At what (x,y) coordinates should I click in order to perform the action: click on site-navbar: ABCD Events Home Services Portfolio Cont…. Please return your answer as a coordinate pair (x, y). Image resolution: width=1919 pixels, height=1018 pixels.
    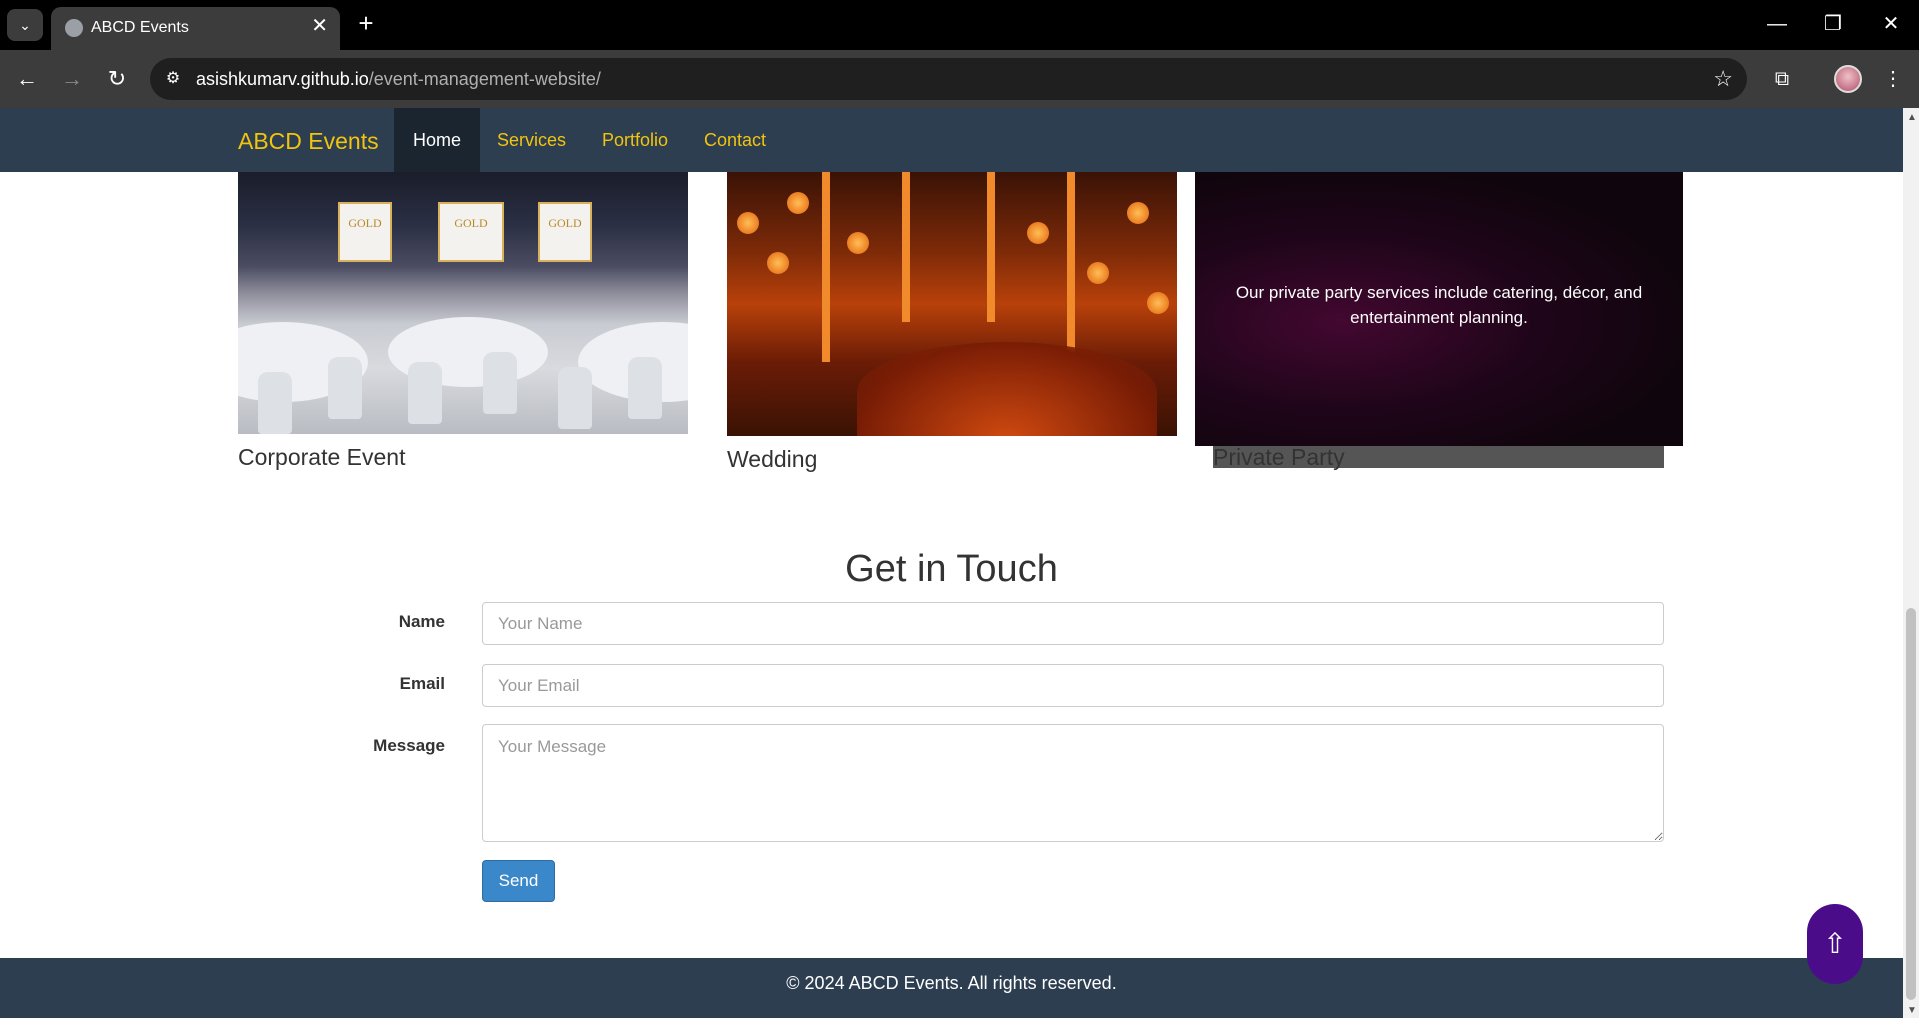
    Looking at the image, I should click on (951, 140).